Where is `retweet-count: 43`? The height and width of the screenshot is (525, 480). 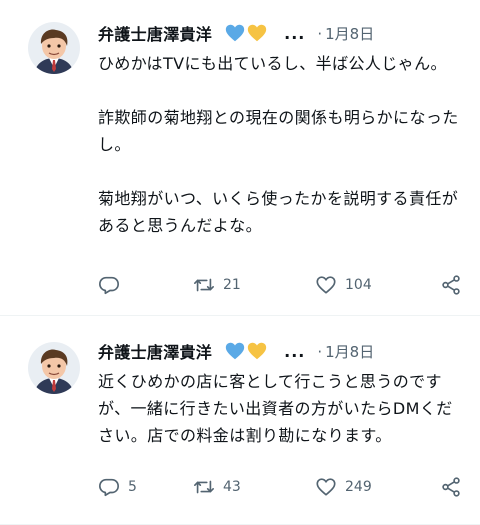
retweet-count: 43 is located at coordinates (232, 487).